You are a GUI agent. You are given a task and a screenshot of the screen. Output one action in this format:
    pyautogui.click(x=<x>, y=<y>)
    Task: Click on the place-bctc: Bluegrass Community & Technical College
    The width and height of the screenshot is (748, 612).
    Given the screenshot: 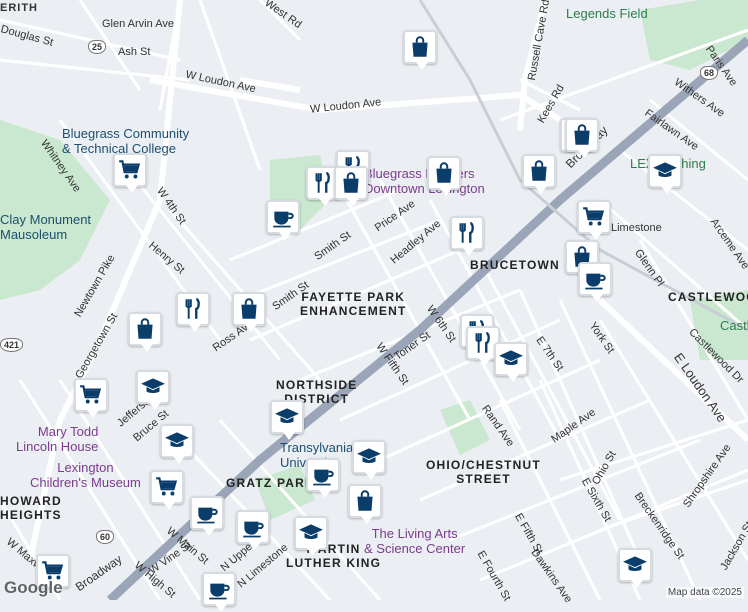 What is the action you would take?
    pyautogui.click(x=125, y=141)
    